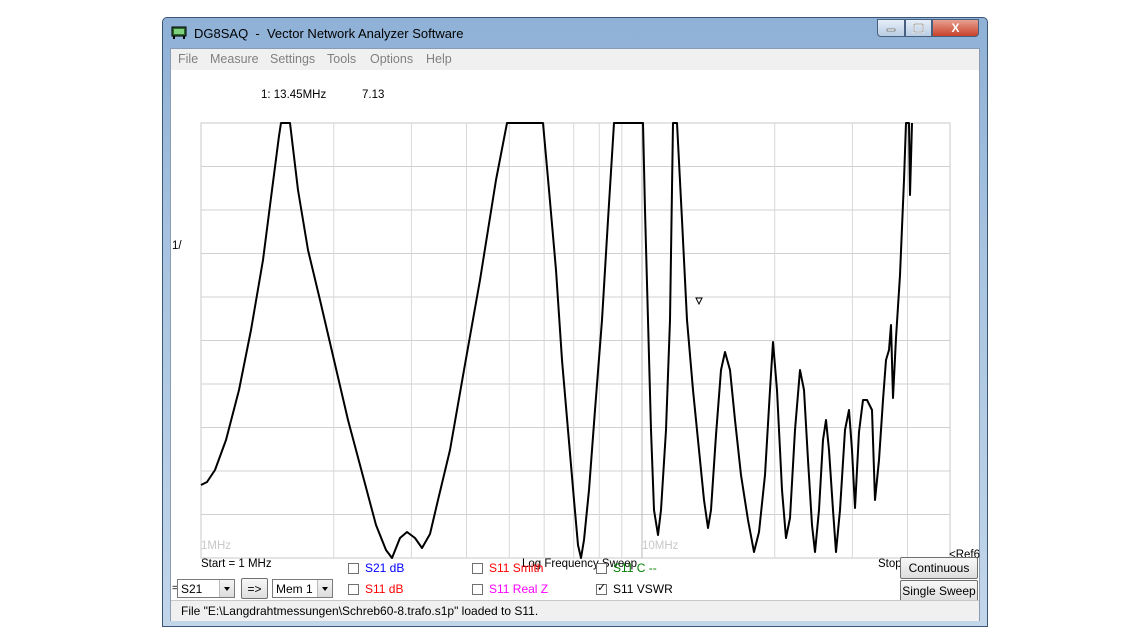 The height and width of the screenshot is (641, 1140). I want to click on checkbox-s21-db-label: S21 dB, so click(384, 568).